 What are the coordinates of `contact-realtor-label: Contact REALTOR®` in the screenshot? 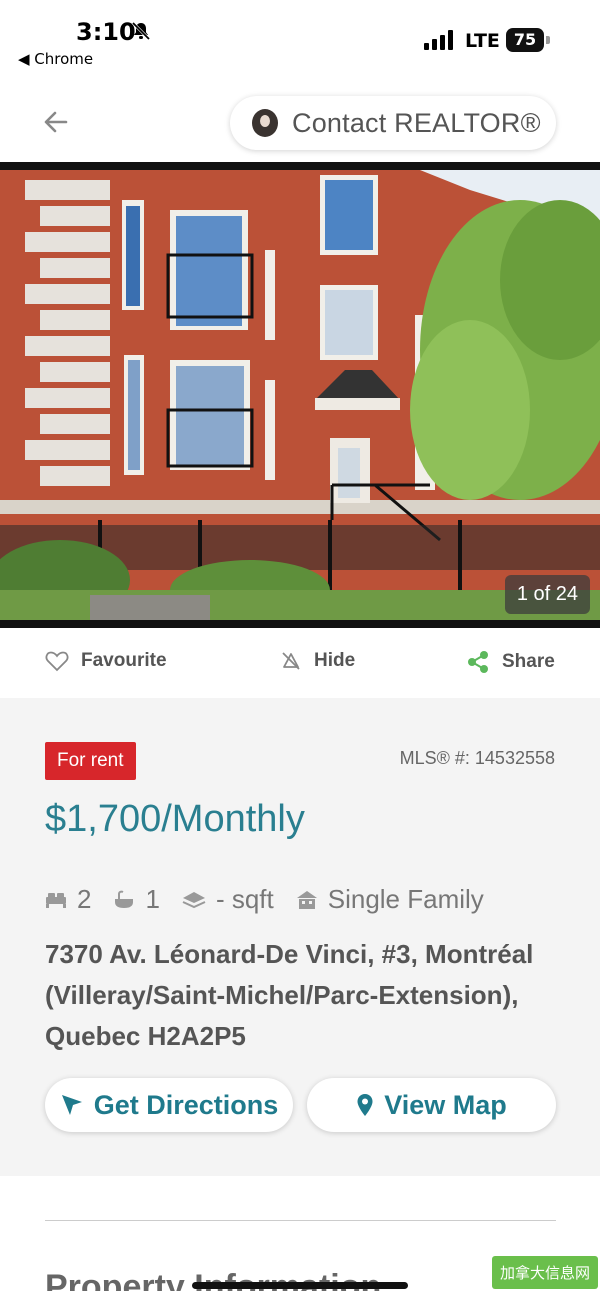 It's located at (416, 122).